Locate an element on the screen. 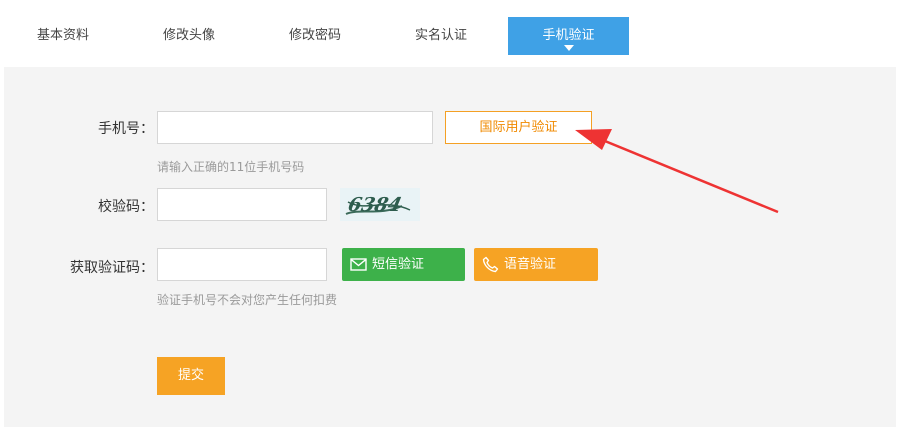 The image size is (900, 432). caret-down-icon is located at coordinates (568, 48).